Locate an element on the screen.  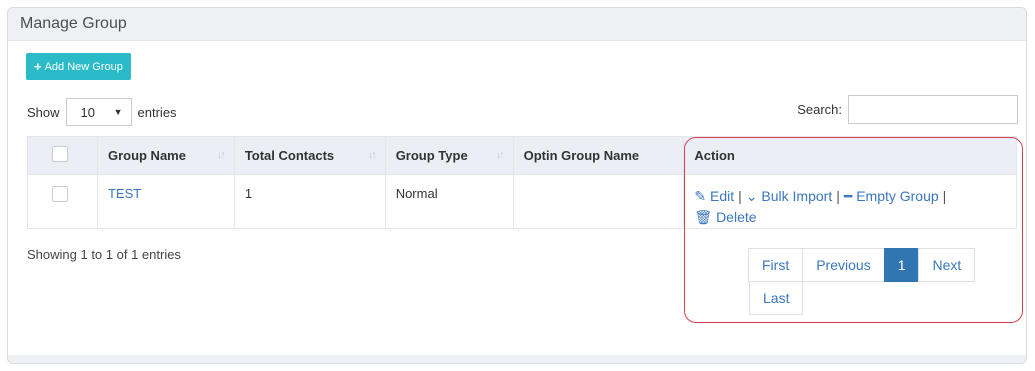
bulk-import-link: ⌄ Bulk Import is located at coordinates (789, 196).